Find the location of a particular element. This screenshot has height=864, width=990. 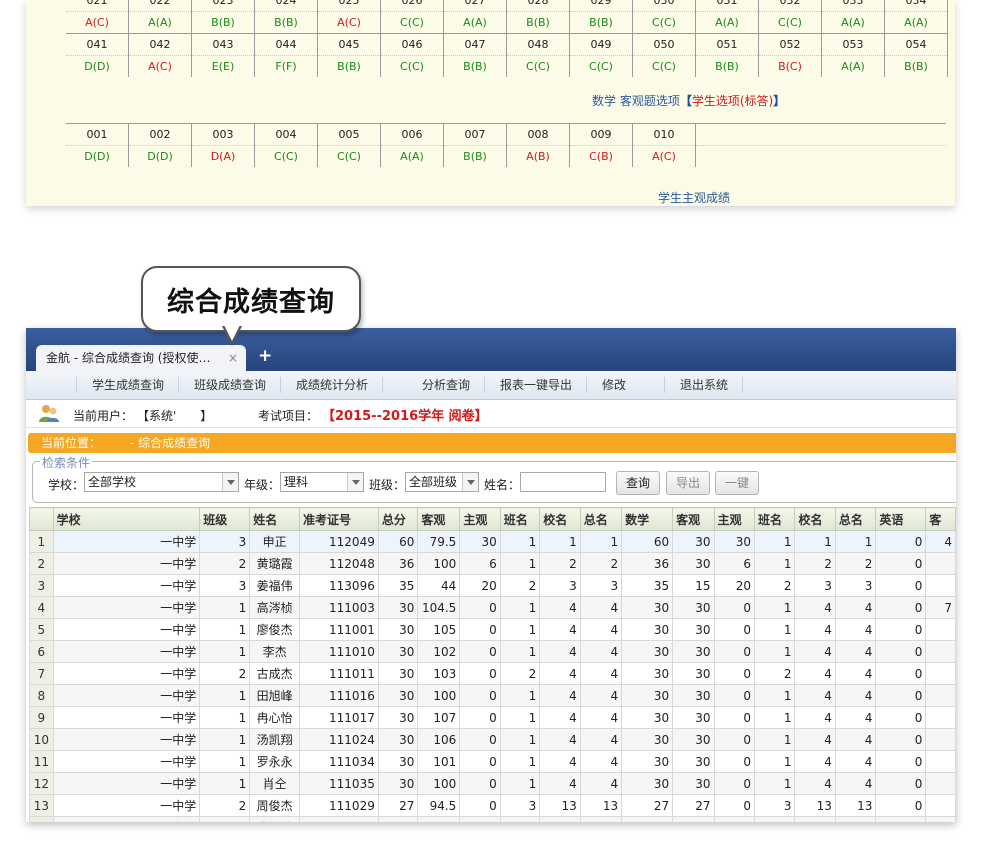

table-row: 5 一中学 1 廖俊杰 111001 30 105 0 1 4 4 30 30 0 1 4 4 0 is located at coordinates (492, 629).